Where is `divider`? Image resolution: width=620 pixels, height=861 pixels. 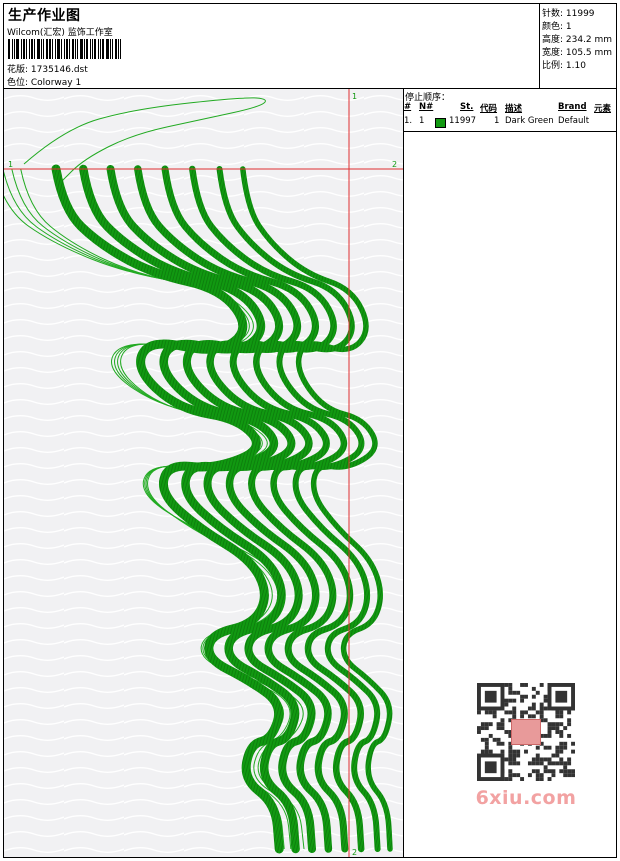 divider is located at coordinates (510, 131).